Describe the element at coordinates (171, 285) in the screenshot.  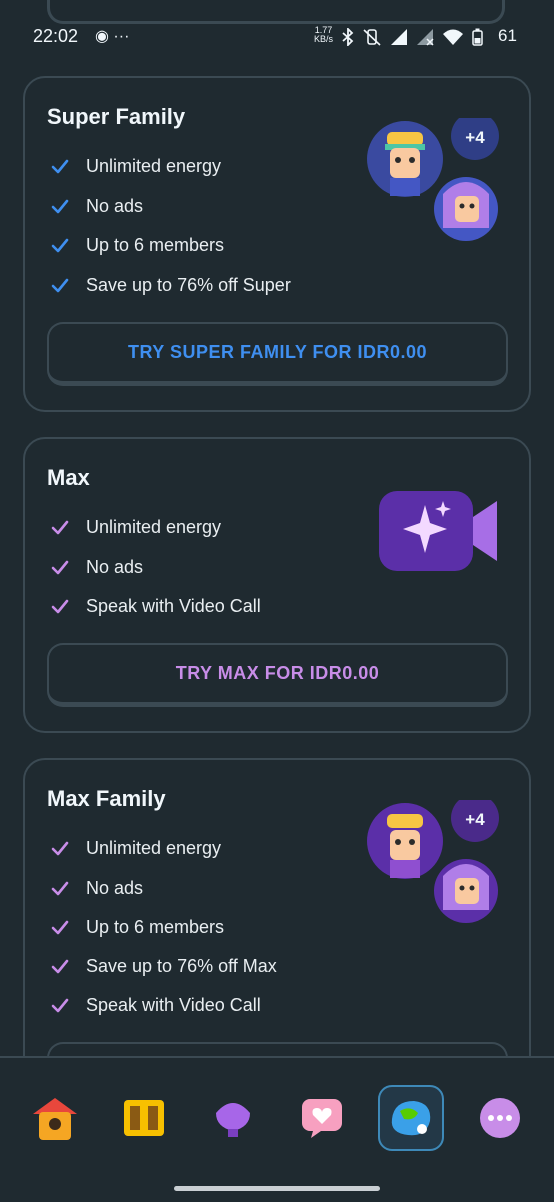
I see `feature-item: Save up to 76% off Super` at that location.